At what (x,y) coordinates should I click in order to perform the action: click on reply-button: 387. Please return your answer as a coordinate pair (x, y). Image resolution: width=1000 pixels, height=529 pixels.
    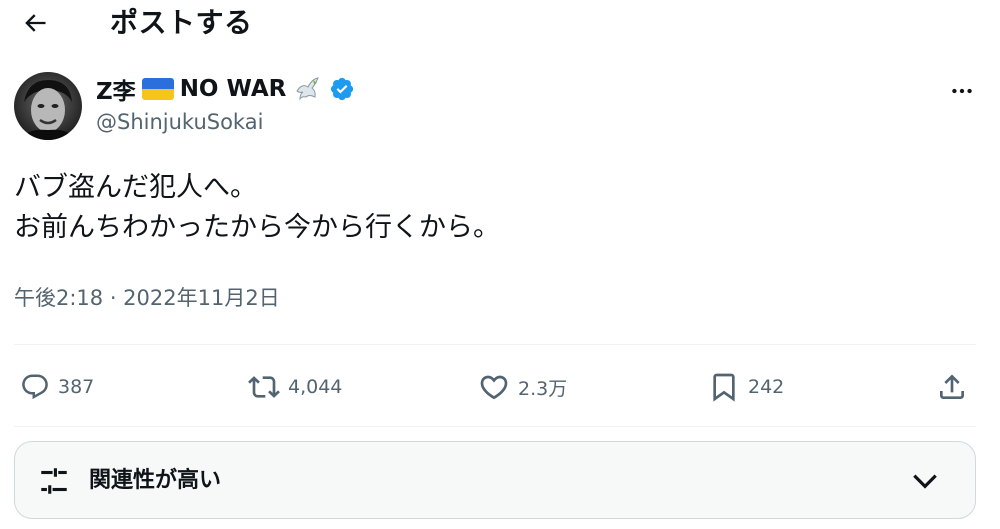
    Looking at the image, I should click on (57, 387).